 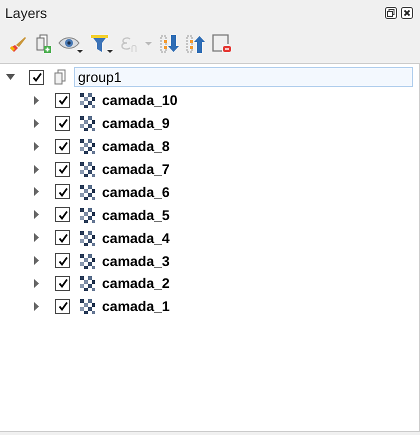 What do you see at coordinates (407, 13) in the screenshot?
I see `close-icon` at bounding box center [407, 13].